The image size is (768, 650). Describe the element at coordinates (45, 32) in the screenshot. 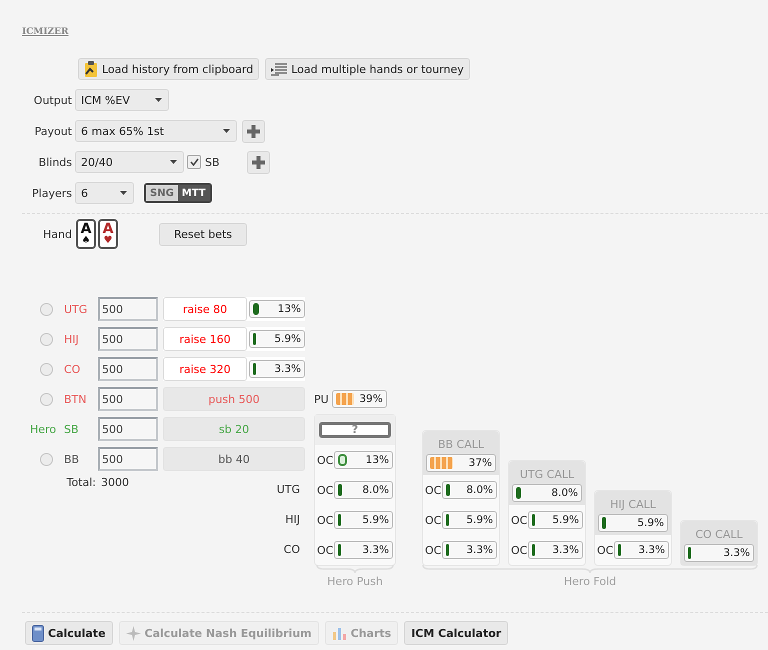

I see `app-title: ICMIZER` at that location.